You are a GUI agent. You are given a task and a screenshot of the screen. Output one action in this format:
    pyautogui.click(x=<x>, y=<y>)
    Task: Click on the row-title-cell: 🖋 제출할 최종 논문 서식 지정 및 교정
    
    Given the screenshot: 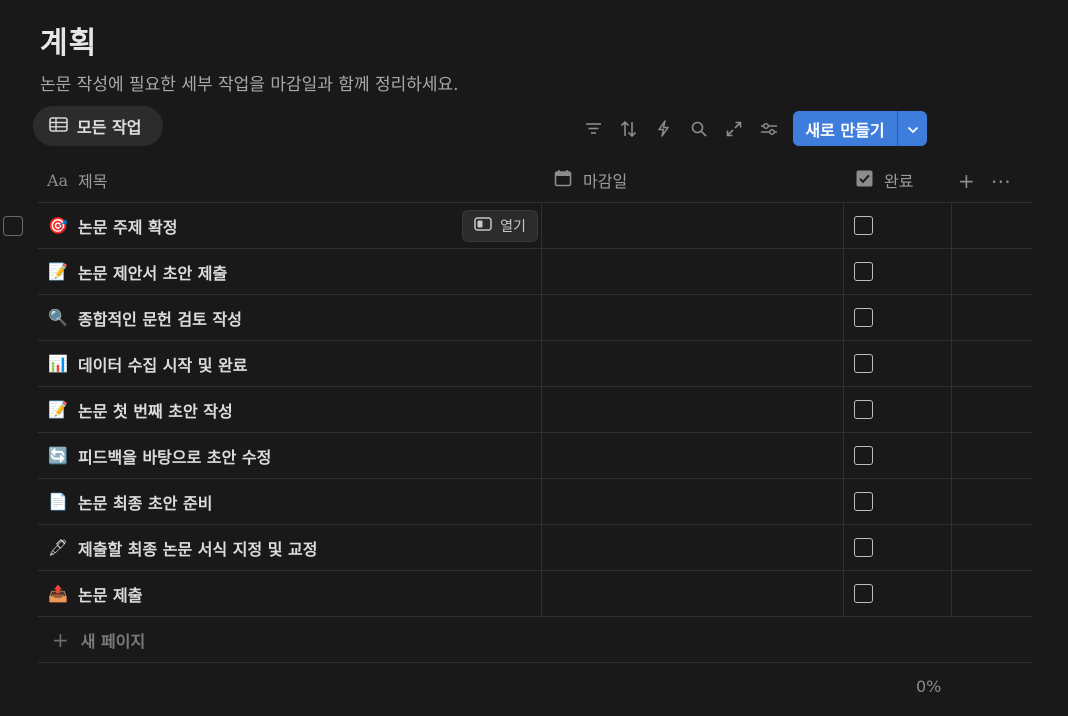 What is the action you would take?
    pyautogui.click(x=290, y=547)
    